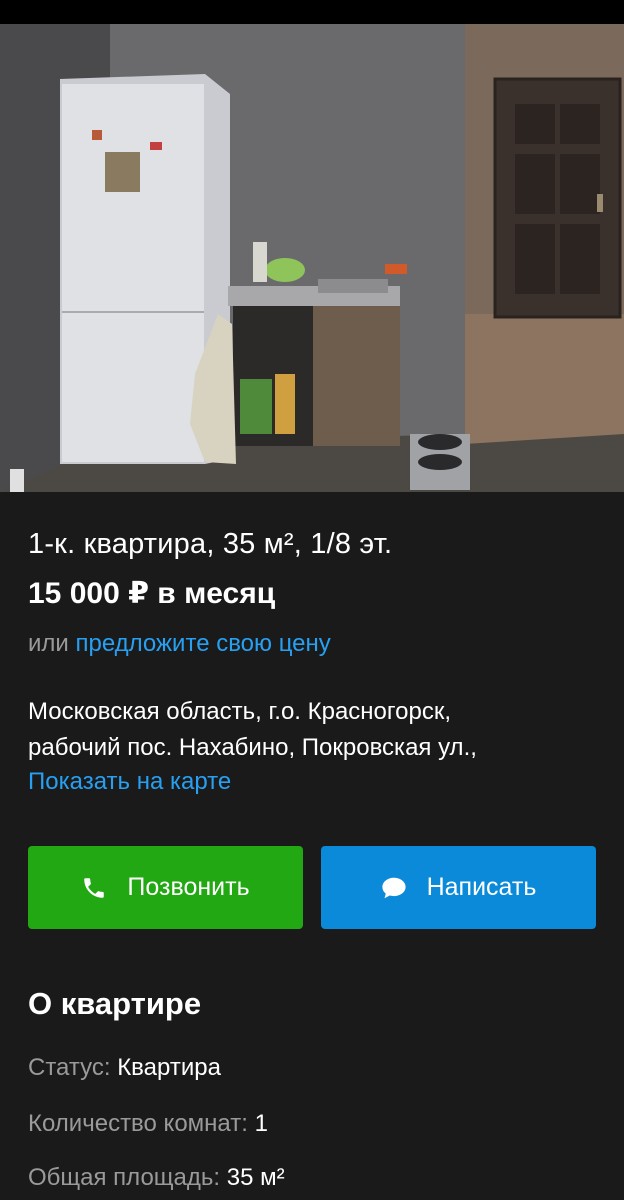 The height and width of the screenshot is (1200, 624). I want to click on price-offer-row: или предложите свою цену, so click(179, 644).